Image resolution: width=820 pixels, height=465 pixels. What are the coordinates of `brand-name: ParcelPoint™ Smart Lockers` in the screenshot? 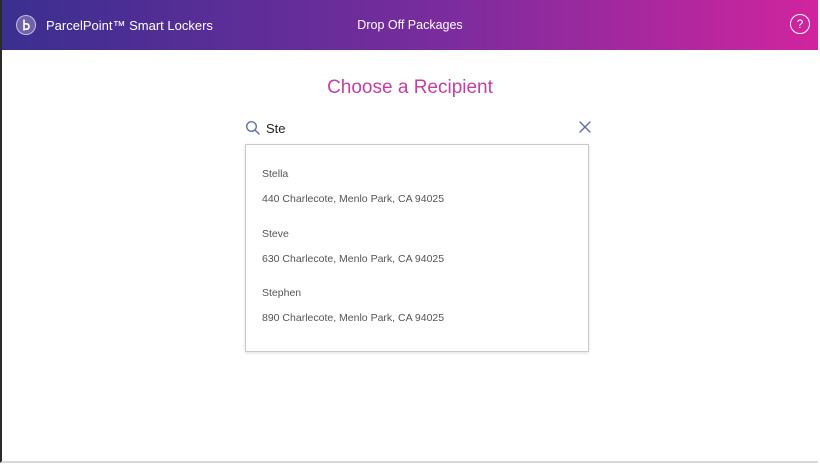 It's located at (129, 25).